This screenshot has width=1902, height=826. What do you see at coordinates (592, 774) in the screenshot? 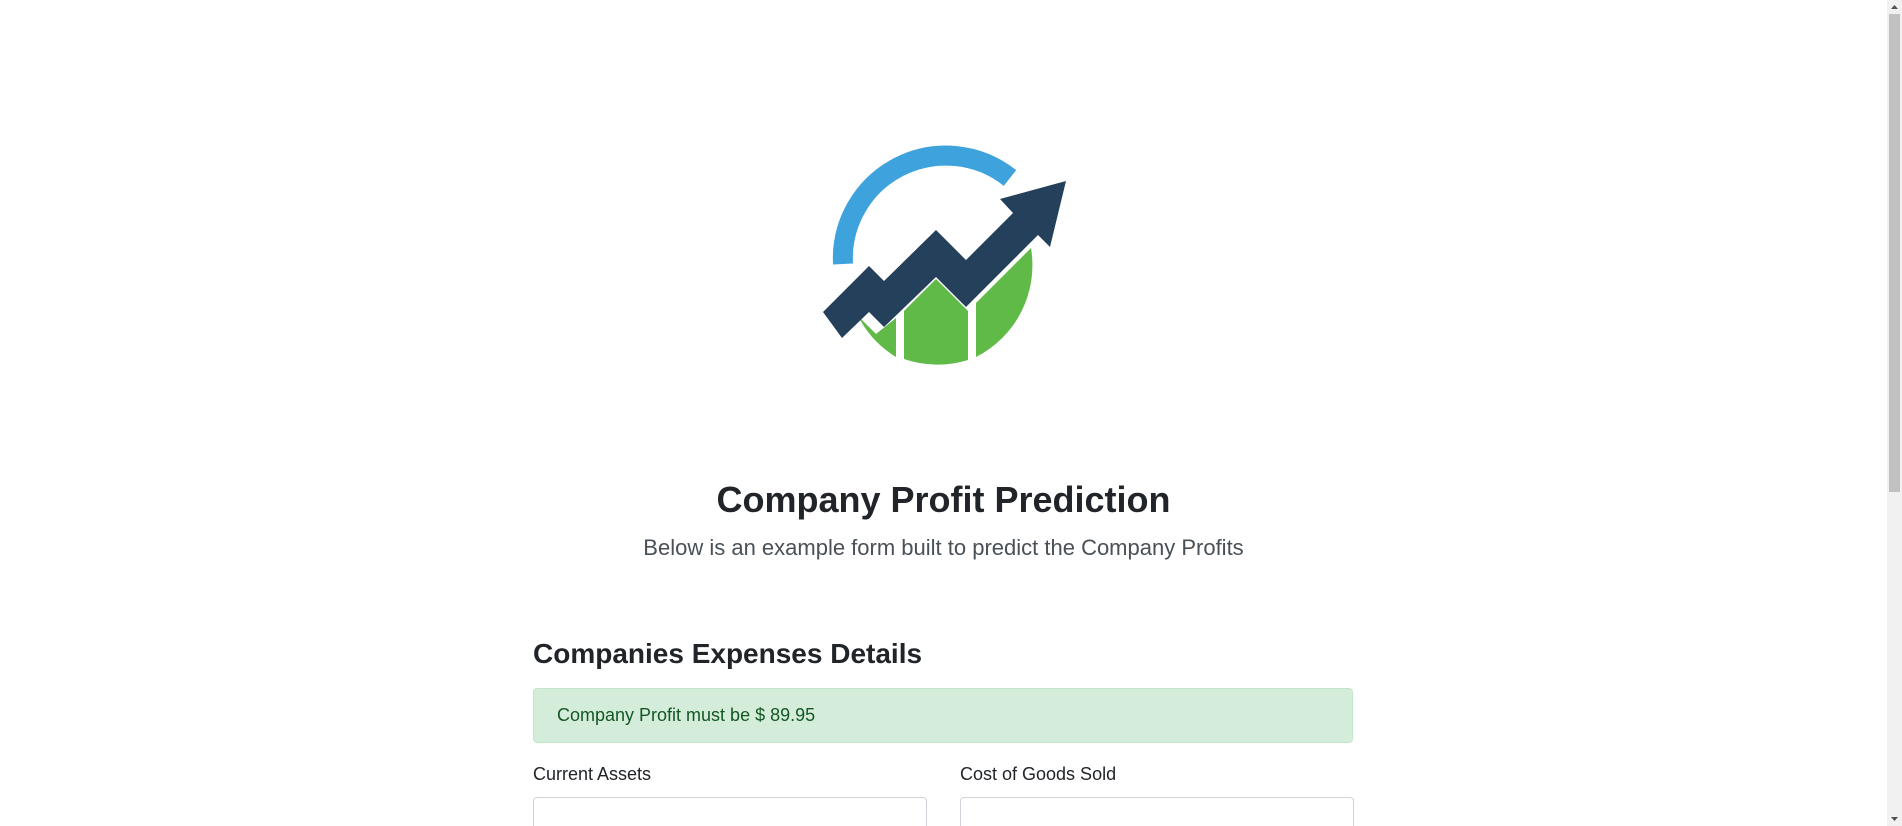
I see `current-assets-label: Current Assets` at bounding box center [592, 774].